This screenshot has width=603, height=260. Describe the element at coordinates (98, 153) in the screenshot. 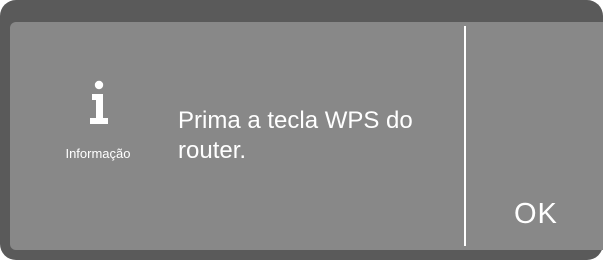

I see `info-label: Informação` at that location.